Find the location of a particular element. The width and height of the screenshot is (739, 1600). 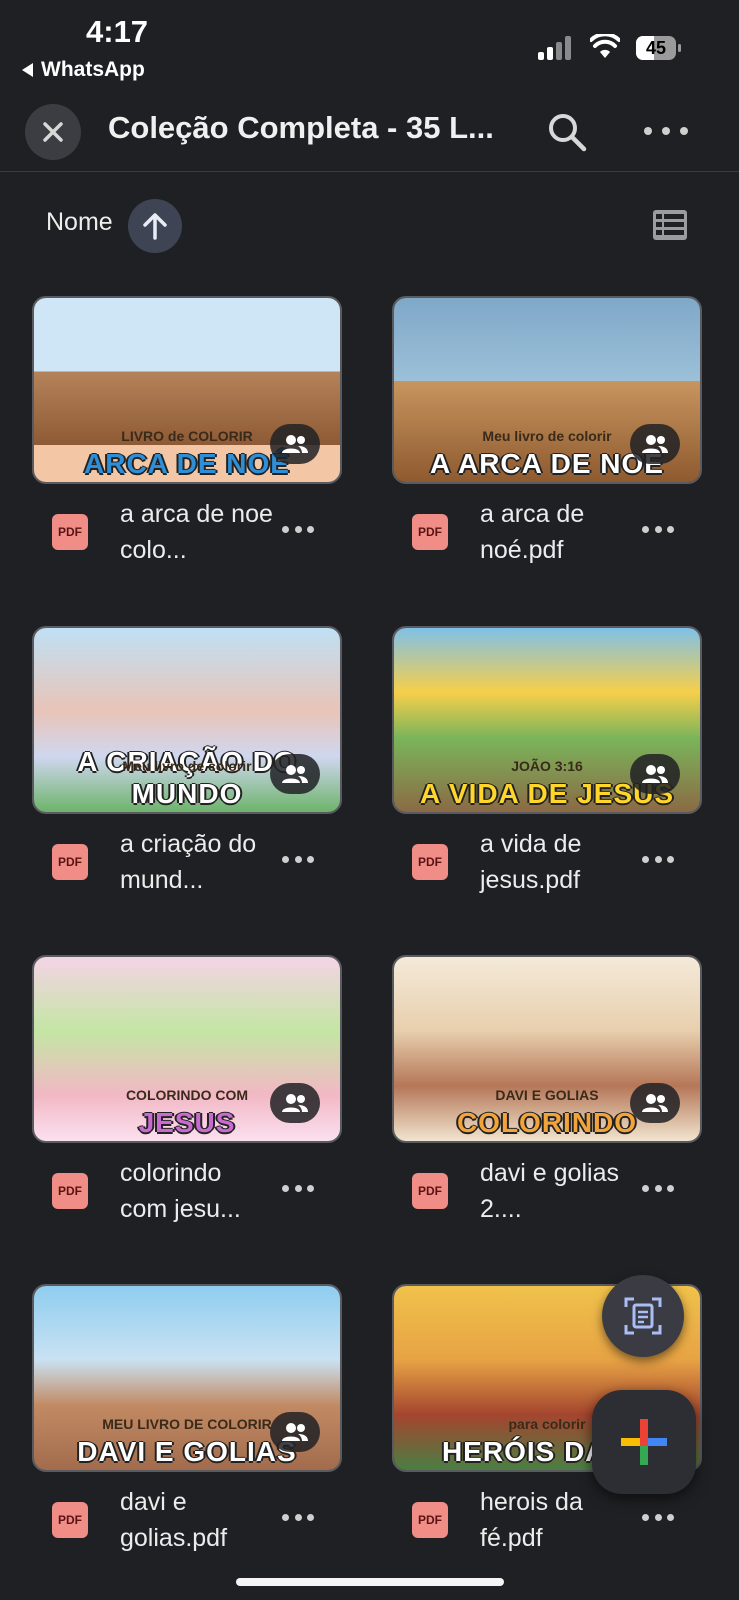

file-name: a arca de noé.pdf is located at coordinates (532, 532).